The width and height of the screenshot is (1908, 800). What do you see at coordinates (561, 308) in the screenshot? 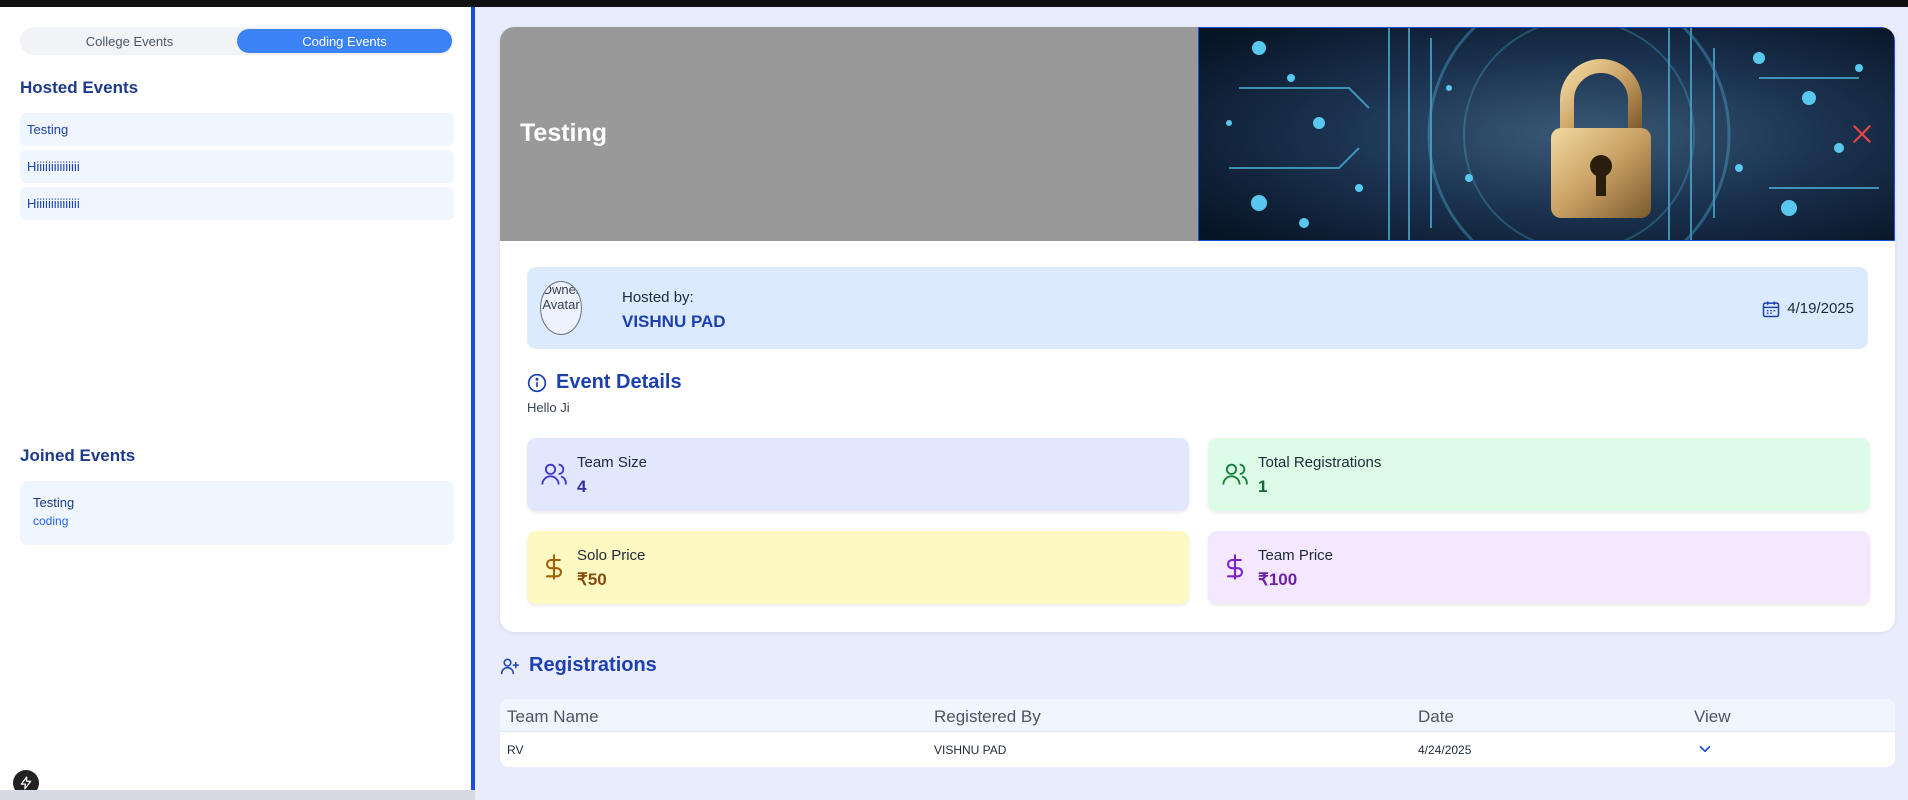
I see `avatar: Owner Avatar` at bounding box center [561, 308].